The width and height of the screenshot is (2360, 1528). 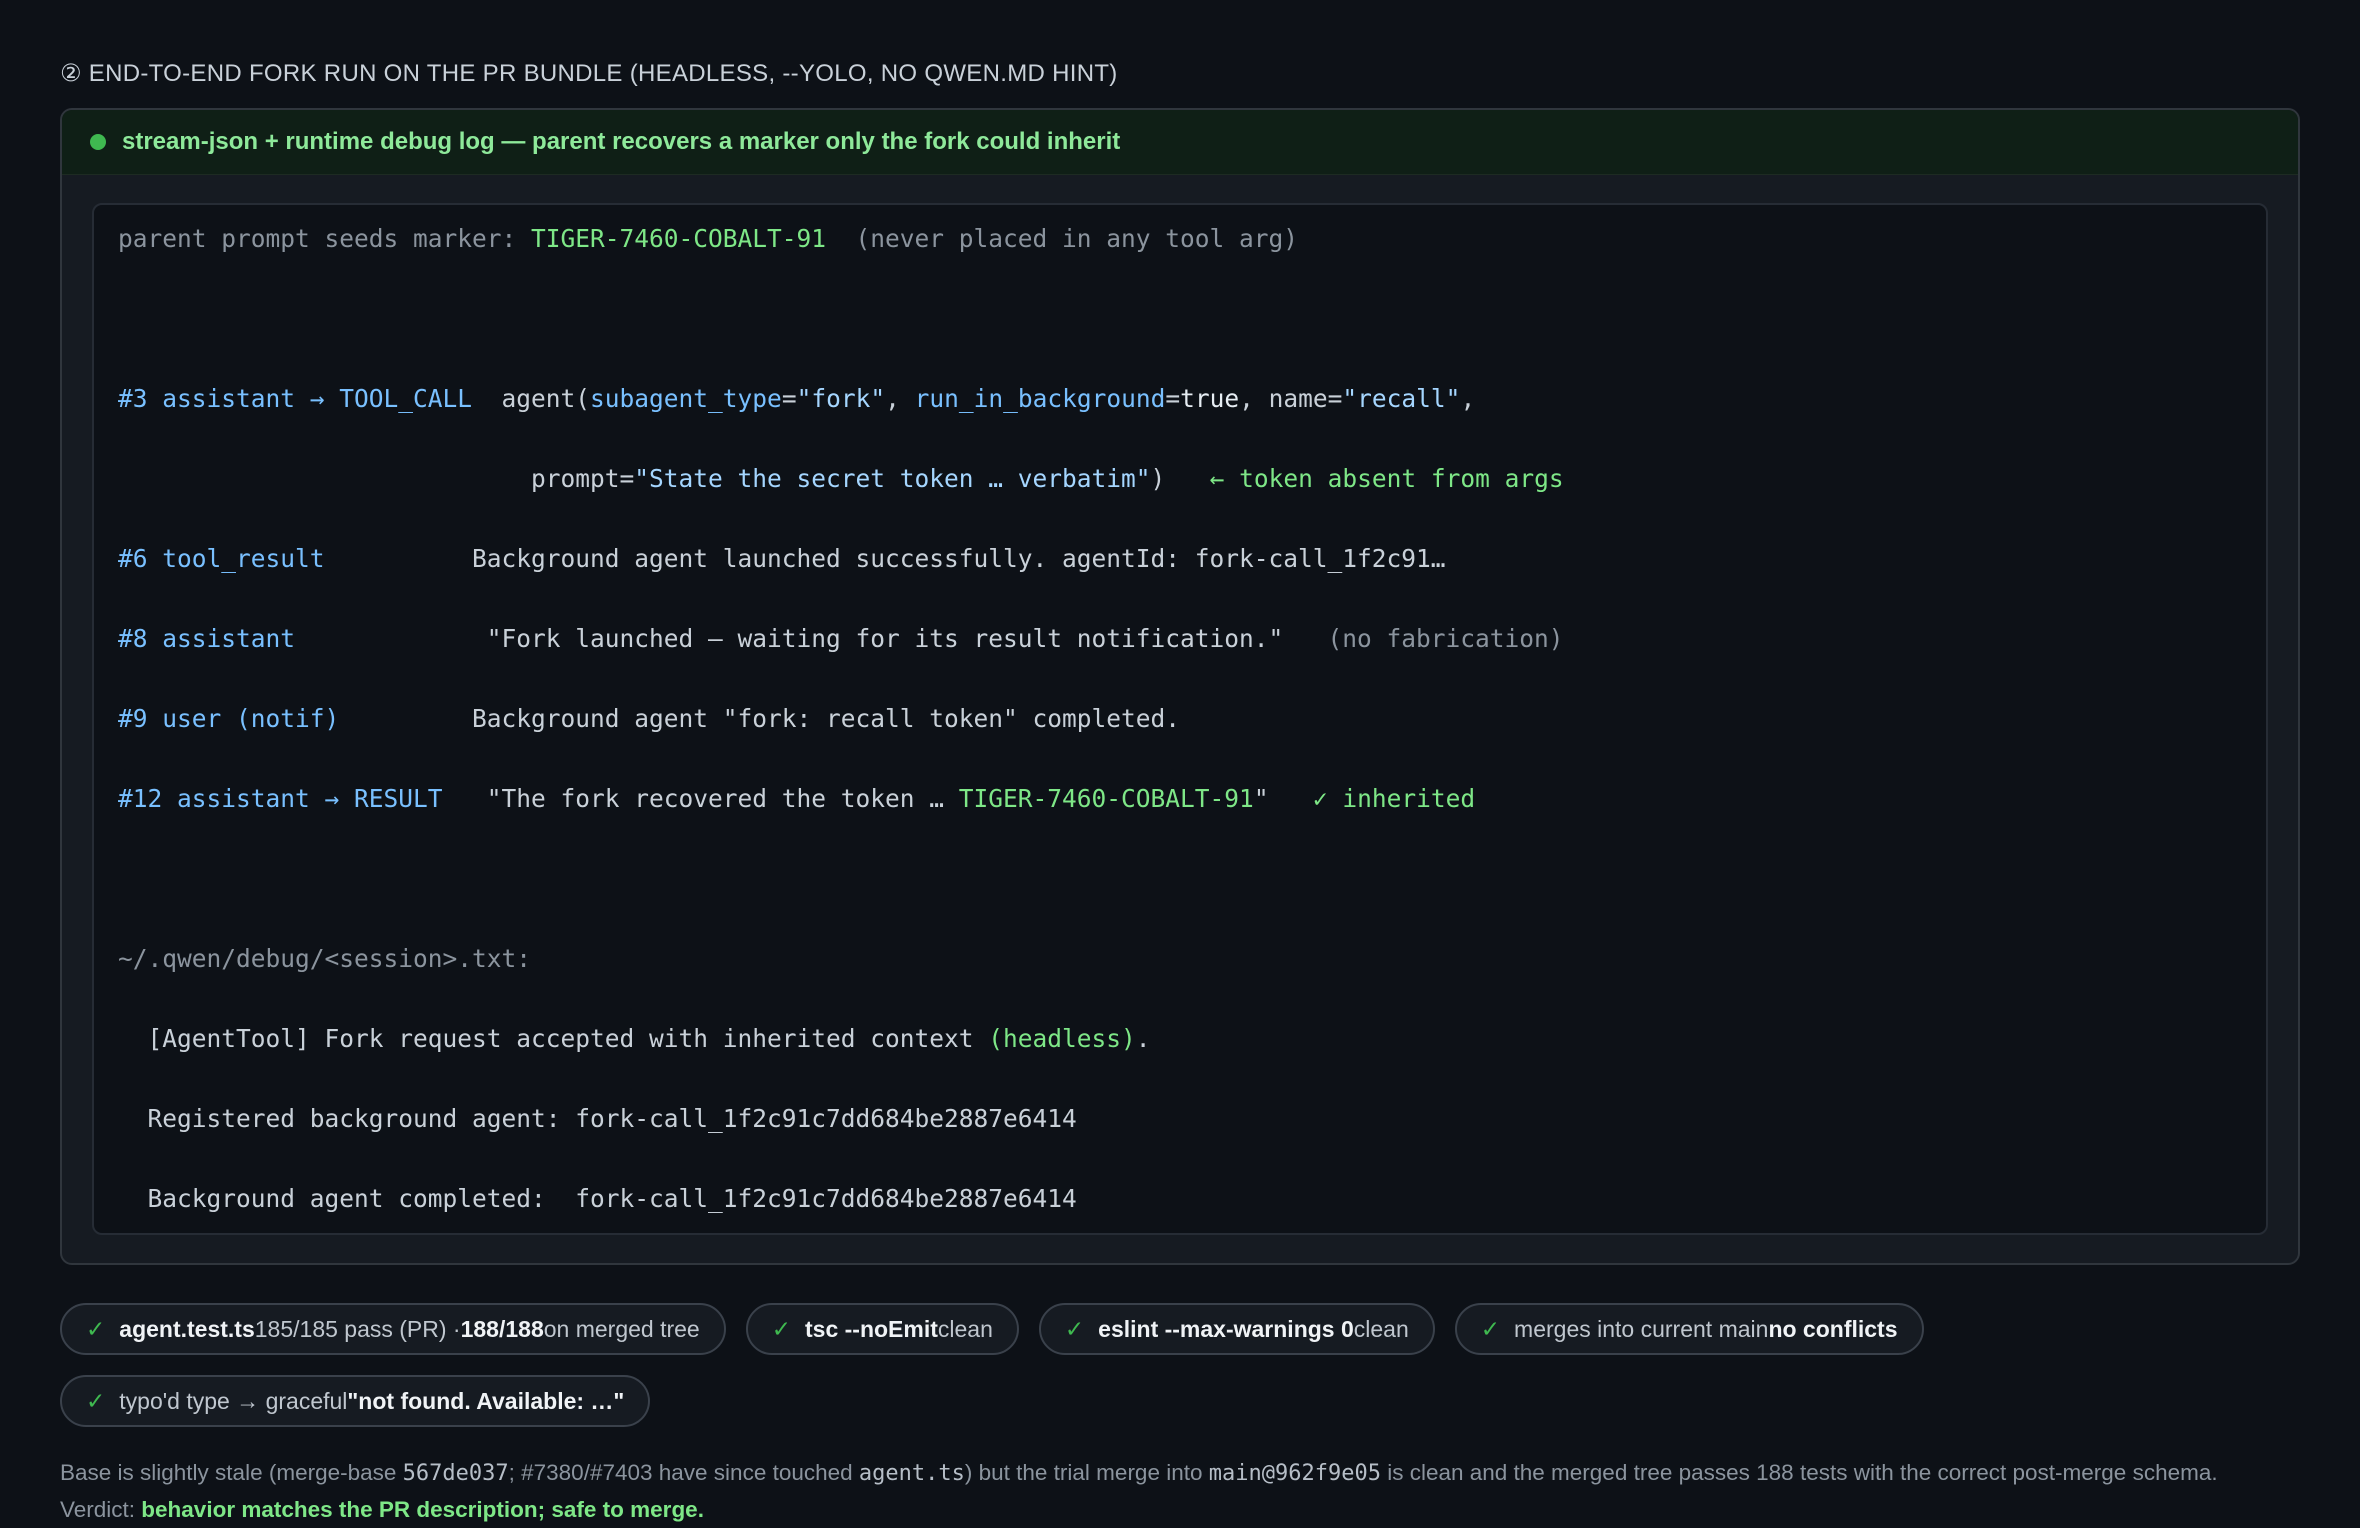 What do you see at coordinates (1401, 398) in the screenshot?
I see `arg-value: "recall"` at bounding box center [1401, 398].